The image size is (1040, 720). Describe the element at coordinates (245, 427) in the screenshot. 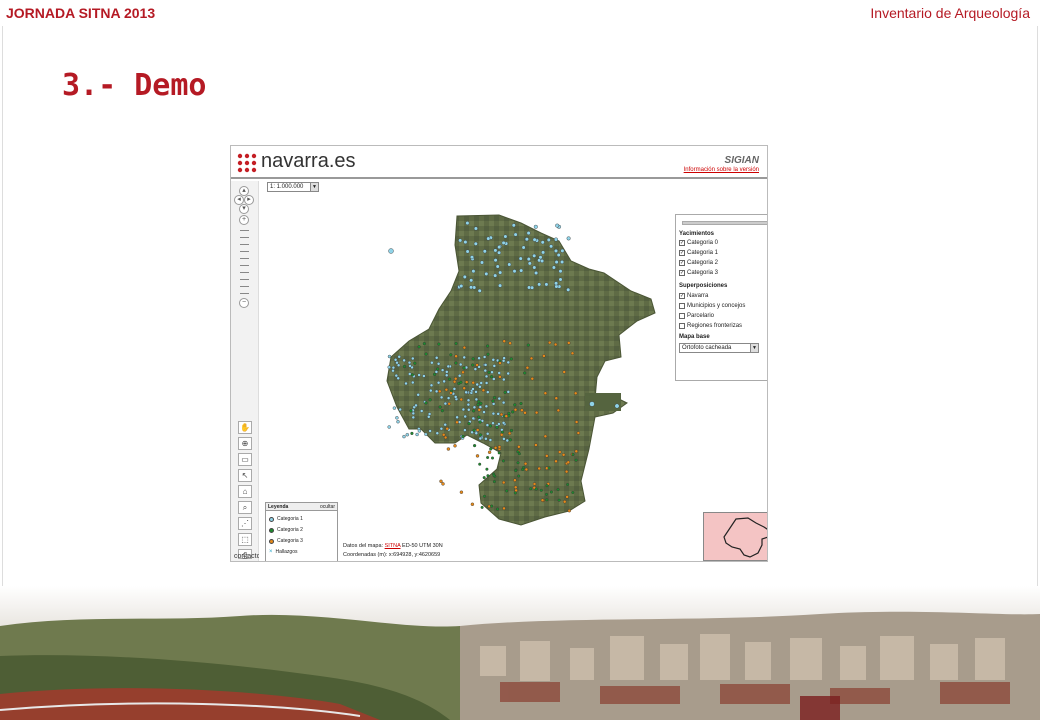

I see `pan-hand-icon: ✋` at that location.